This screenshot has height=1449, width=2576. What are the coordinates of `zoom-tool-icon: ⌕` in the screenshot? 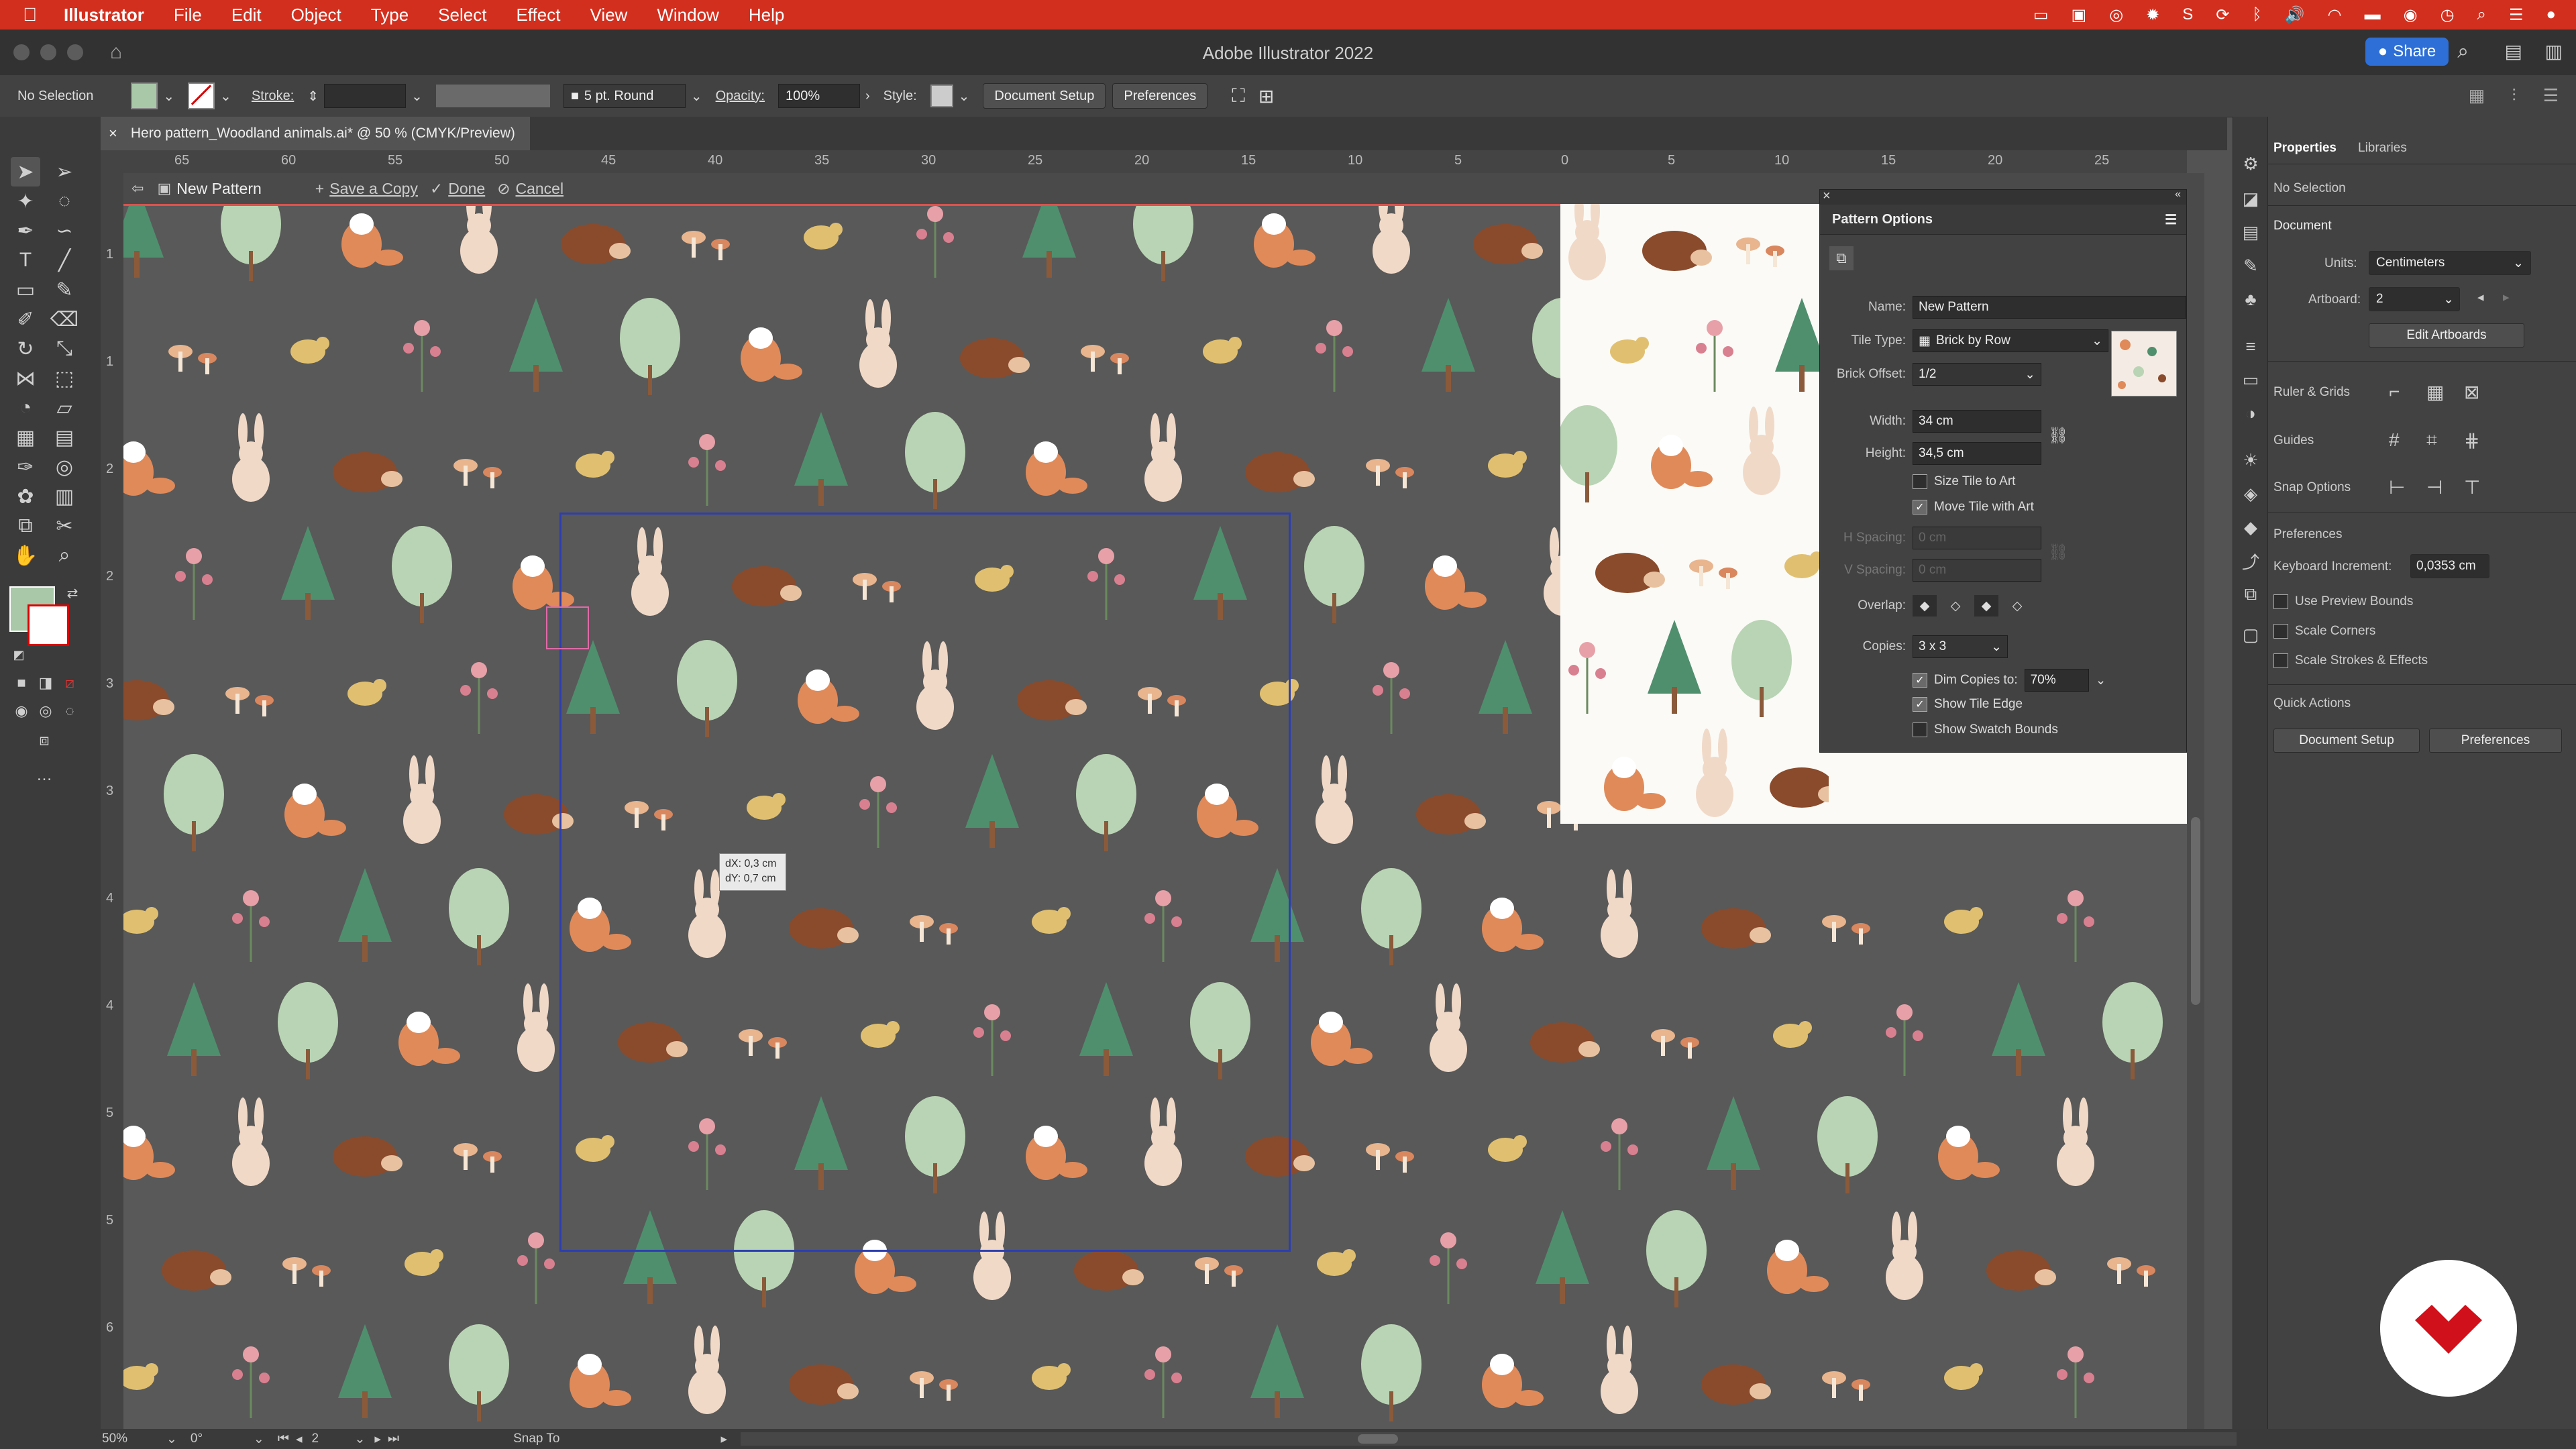 It's located at (64, 555).